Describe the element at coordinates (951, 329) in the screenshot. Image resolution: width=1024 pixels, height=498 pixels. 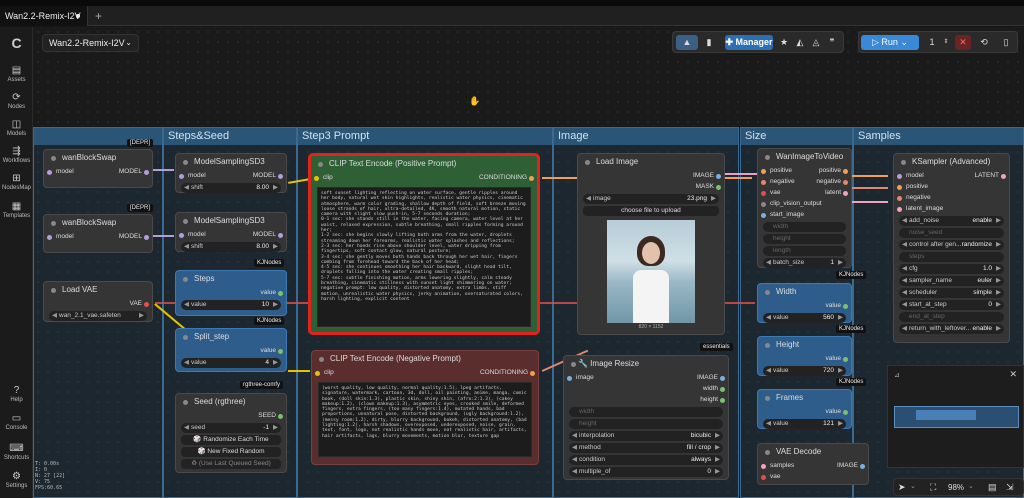
I see `return-with-leftover-select: ◀ return_with_leftover... enable ▶` at that location.